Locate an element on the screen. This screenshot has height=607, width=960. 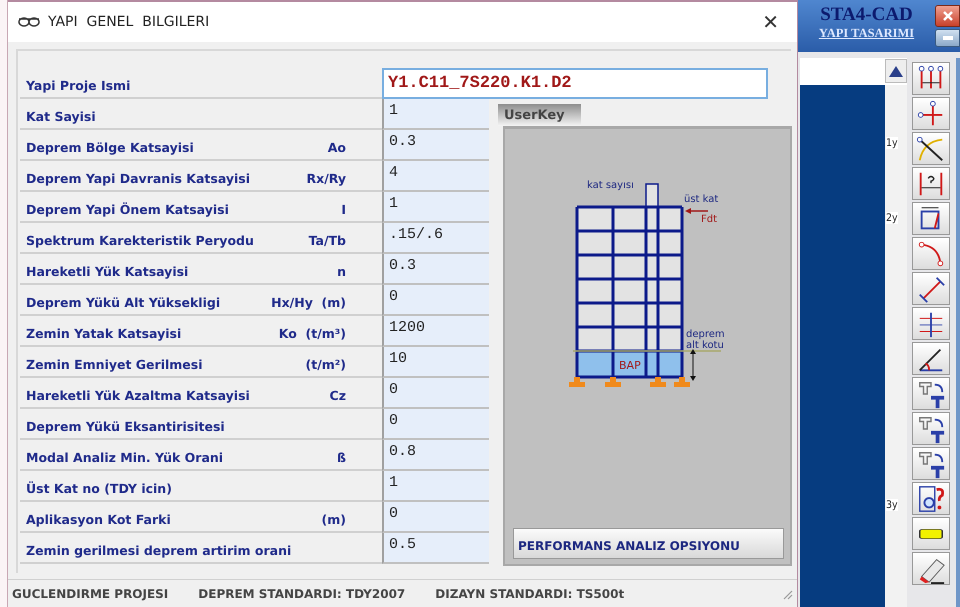
basement-label: BAP is located at coordinates (630, 365).